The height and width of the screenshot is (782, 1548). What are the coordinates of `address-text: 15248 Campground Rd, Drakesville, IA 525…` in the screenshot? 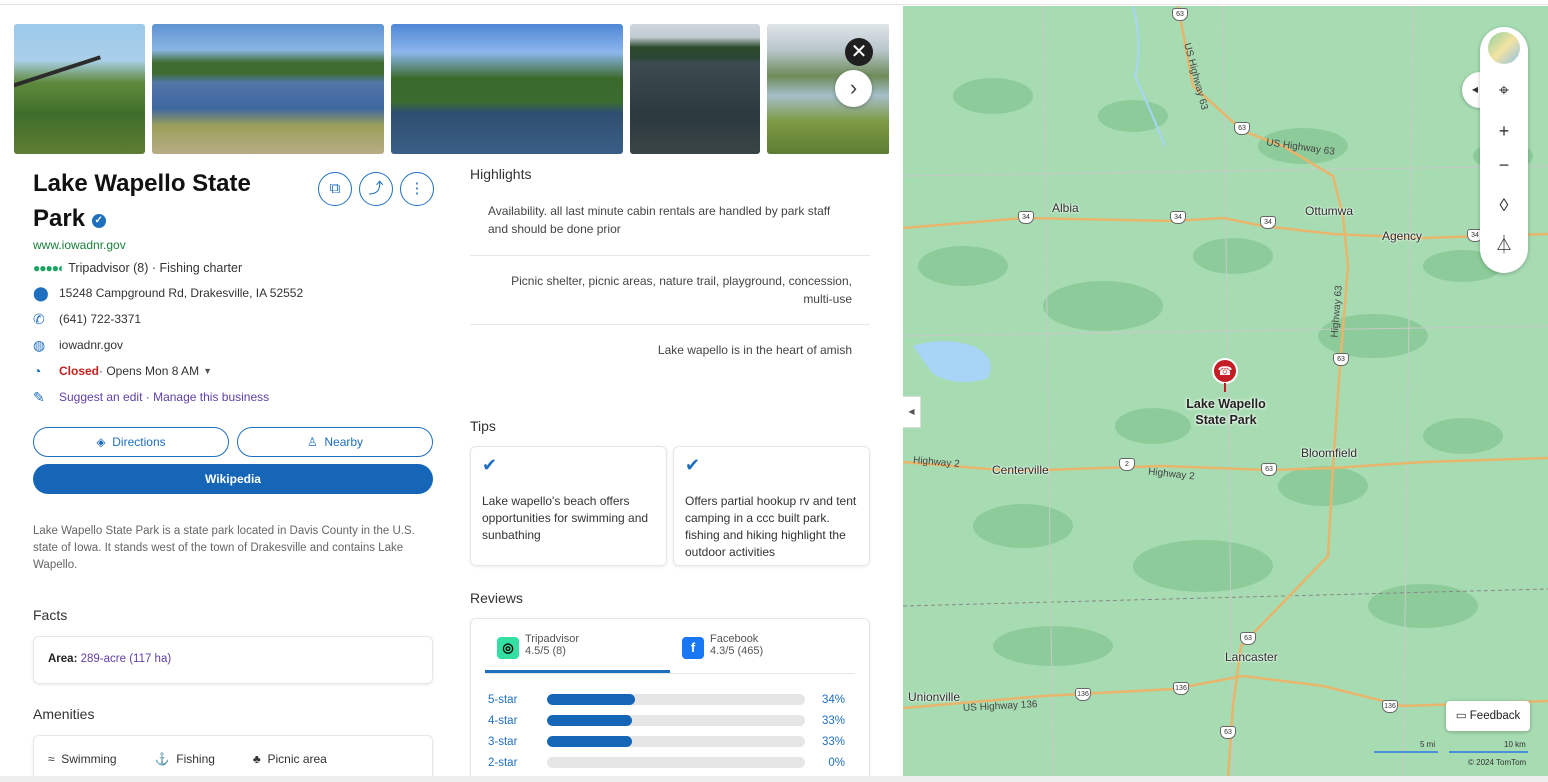 It's located at (181, 293).